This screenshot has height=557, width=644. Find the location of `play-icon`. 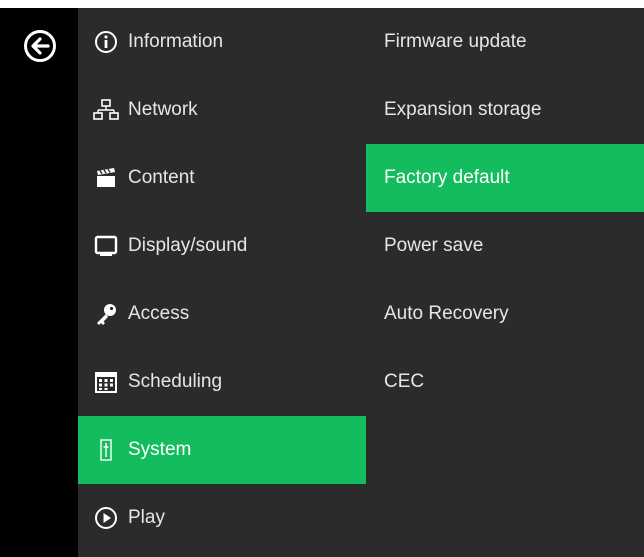

play-icon is located at coordinates (106, 518).